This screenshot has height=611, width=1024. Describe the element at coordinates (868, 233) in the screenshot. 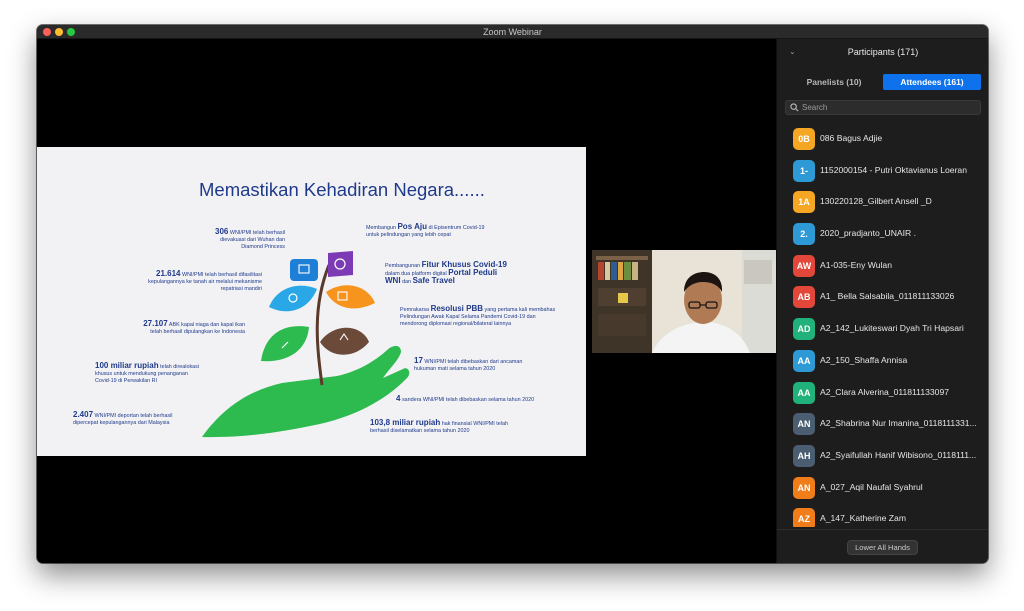

I see `participant-name: 2020_pradjanto_UNAIR .` at that location.